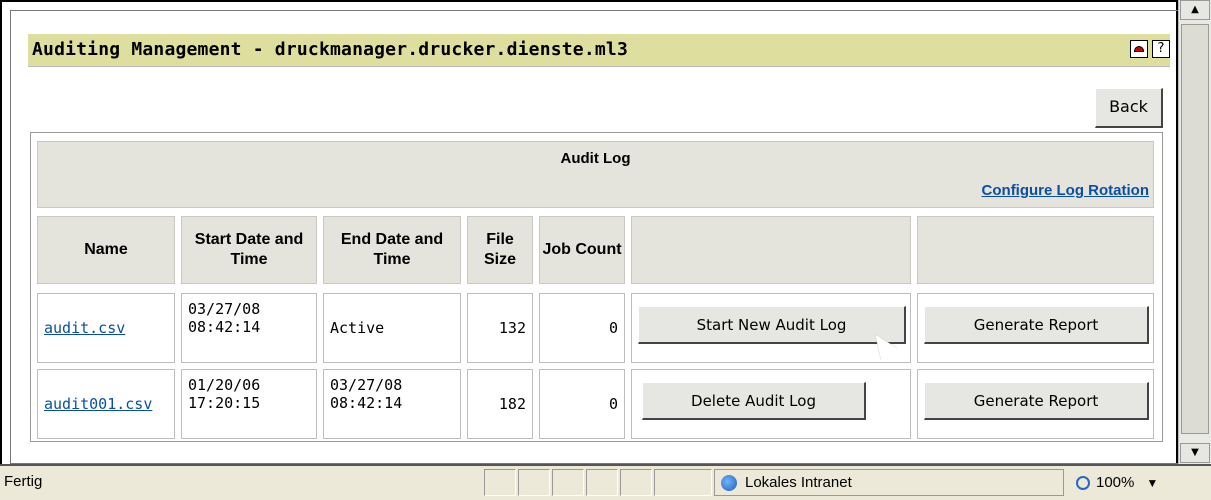  I want to click on scrollbar-thumb, so click(1195, 229).